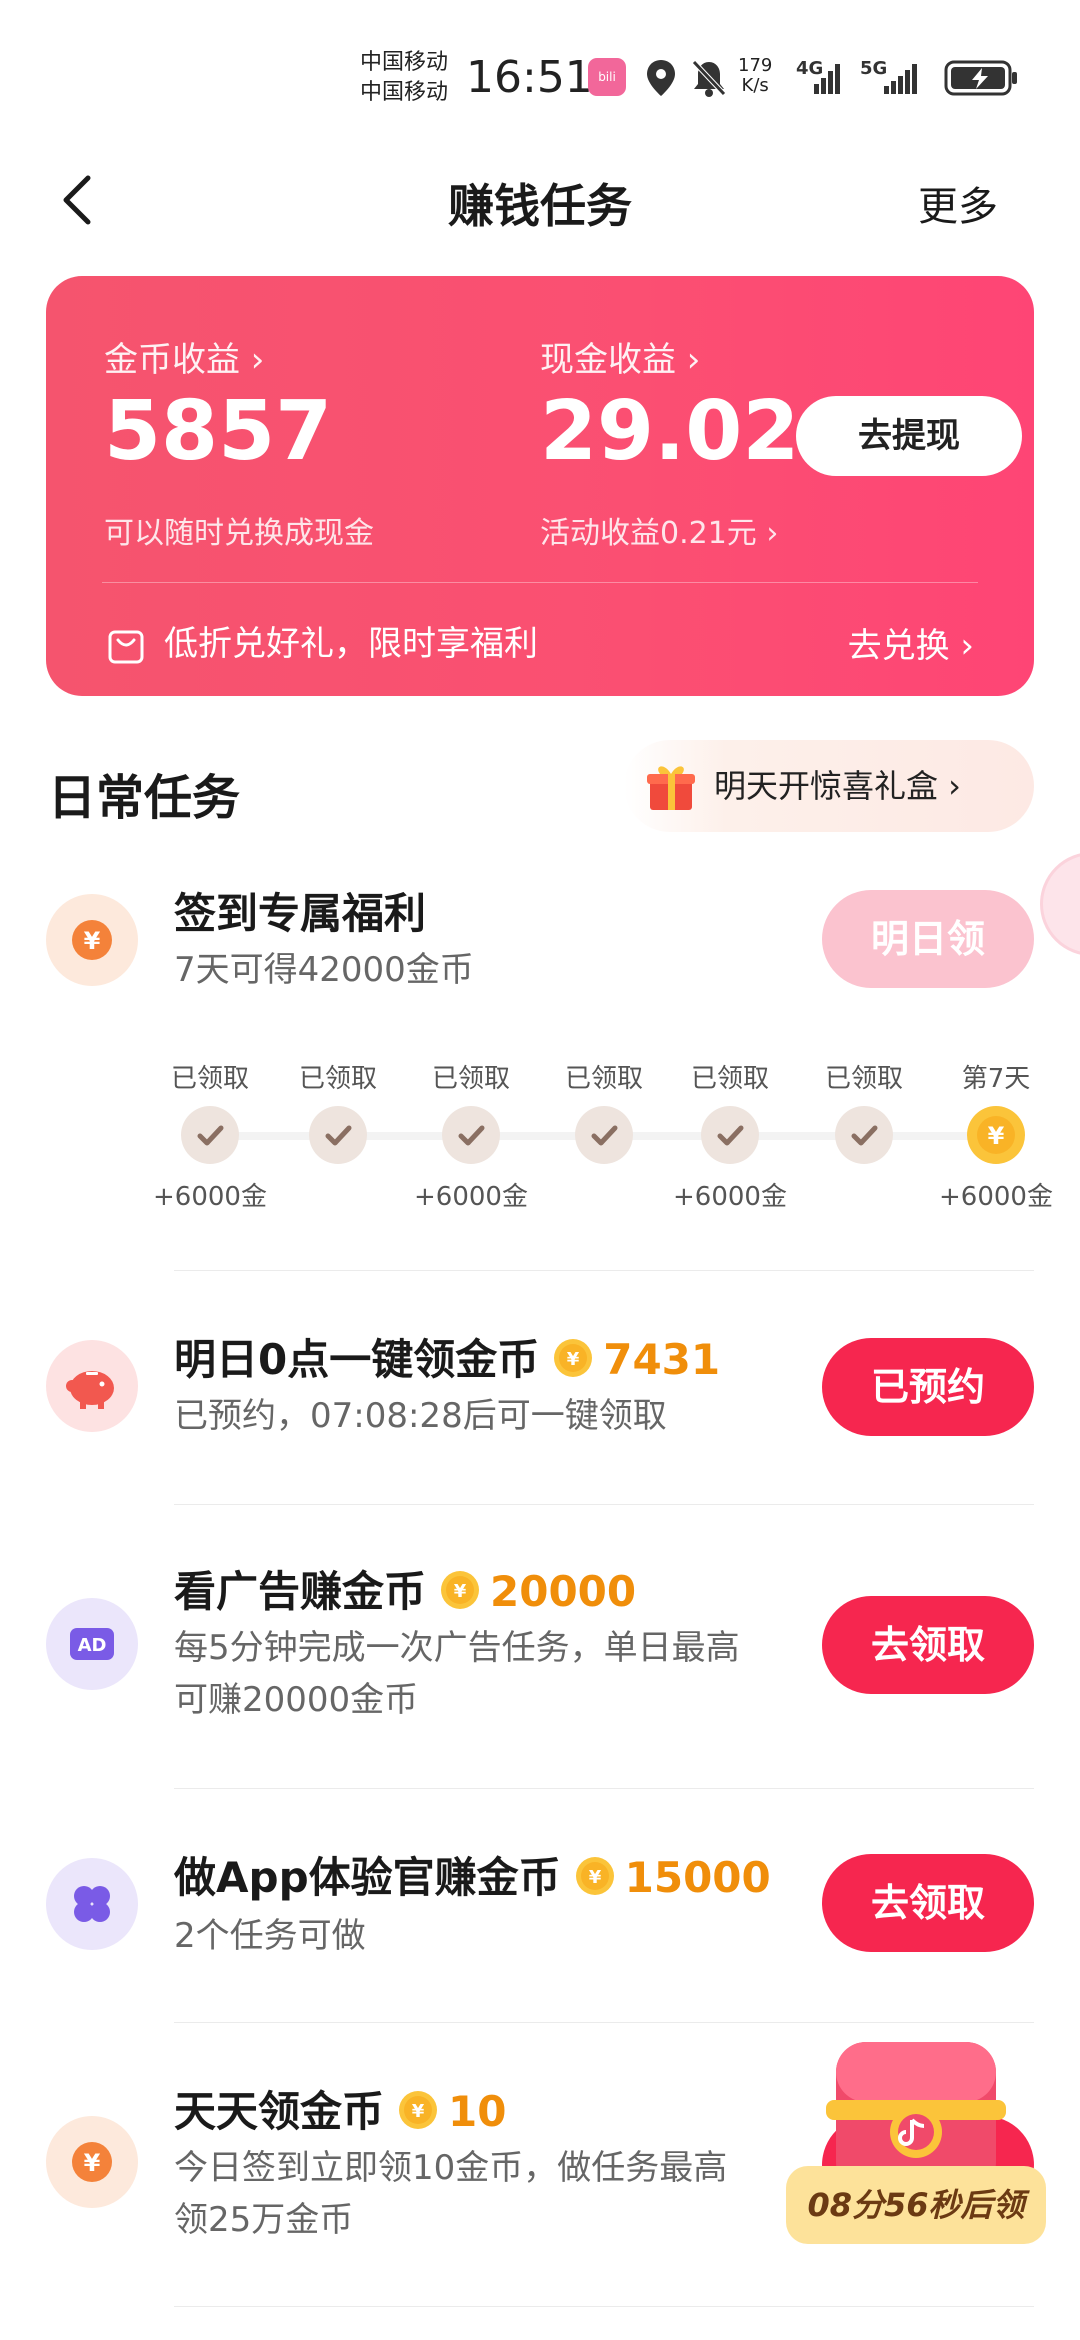 The width and height of the screenshot is (1080, 2340). What do you see at coordinates (958, 203) in the screenshot?
I see `more-button: 更多` at bounding box center [958, 203].